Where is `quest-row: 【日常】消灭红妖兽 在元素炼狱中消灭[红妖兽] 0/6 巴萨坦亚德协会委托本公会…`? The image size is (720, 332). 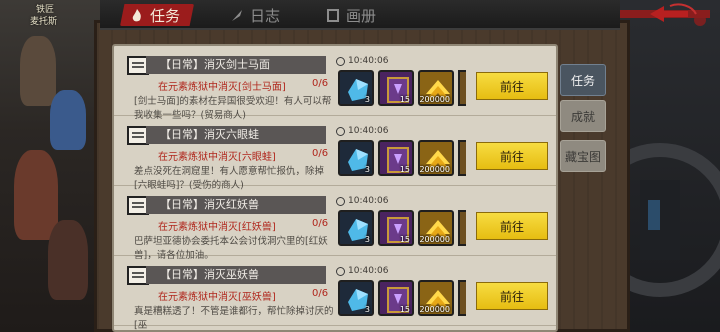 quest-row: 【日常】消灭红妖兽 在元素炼狱中消灭[红妖兽] 0/6 巴萨坦亚德协会委托本公会… is located at coordinates (335, 224).